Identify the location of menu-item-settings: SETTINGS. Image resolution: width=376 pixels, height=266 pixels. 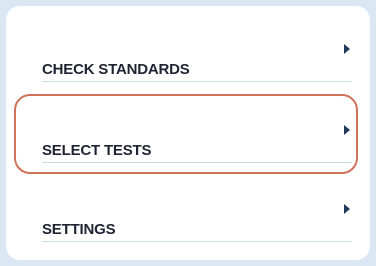
(197, 222).